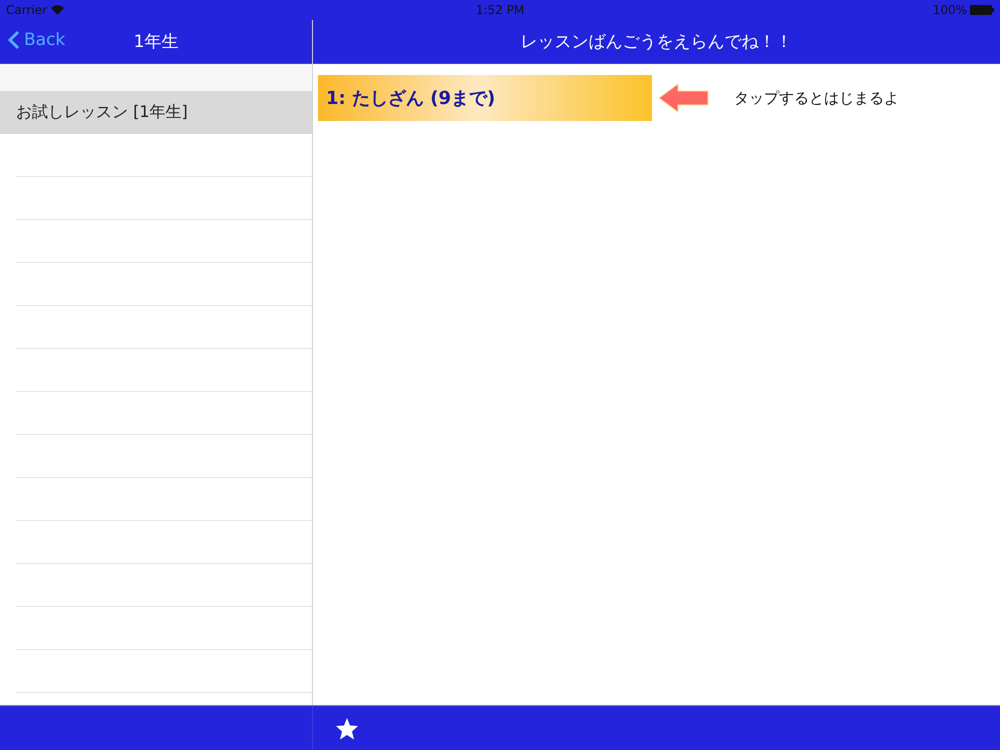 This screenshot has width=1000, height=750. Describe the element at coordinates (57, 10) in the screenshot. I see `wifi-icon` at that location.